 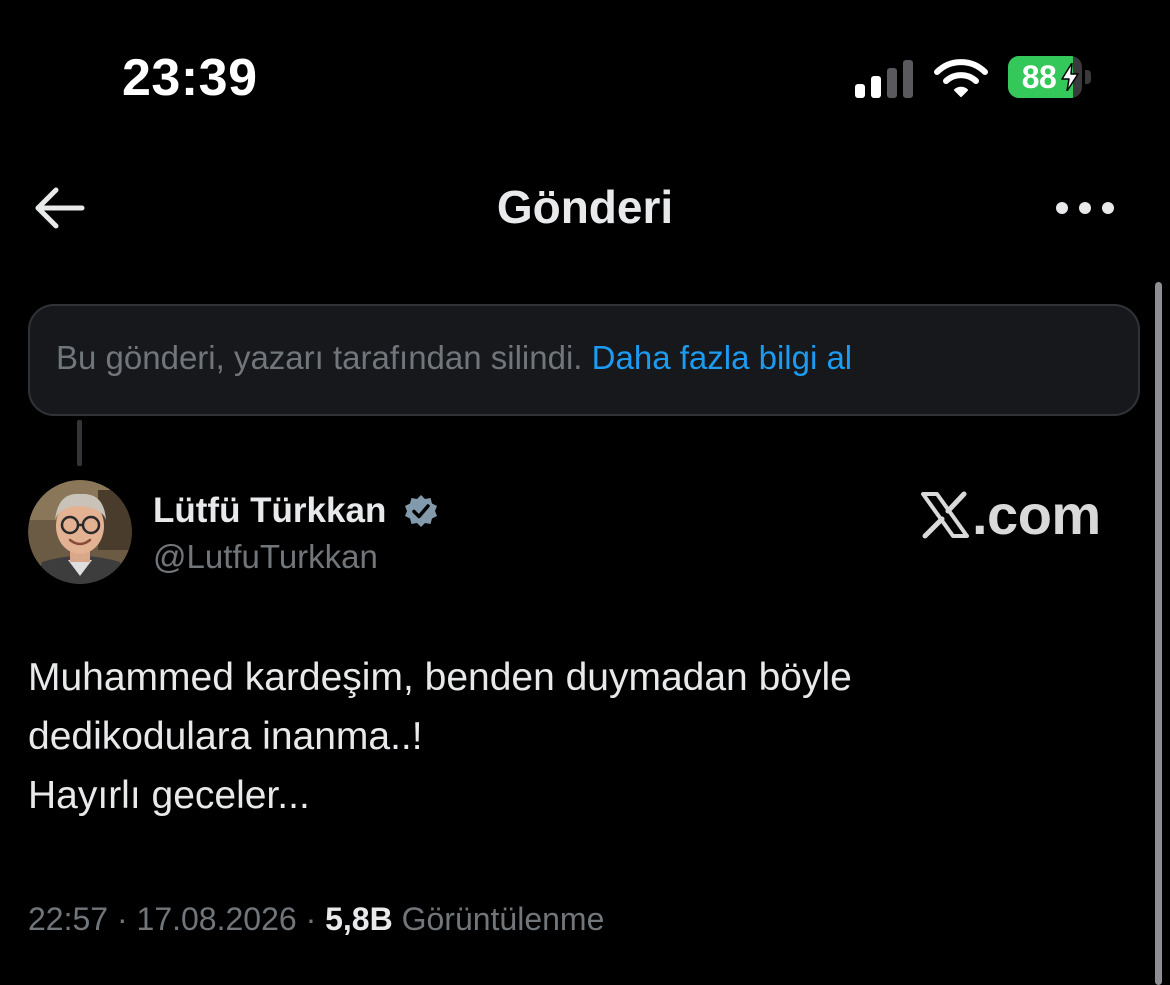 I want to click on x-com-watermark: .com, so click(x=1010, y=515).